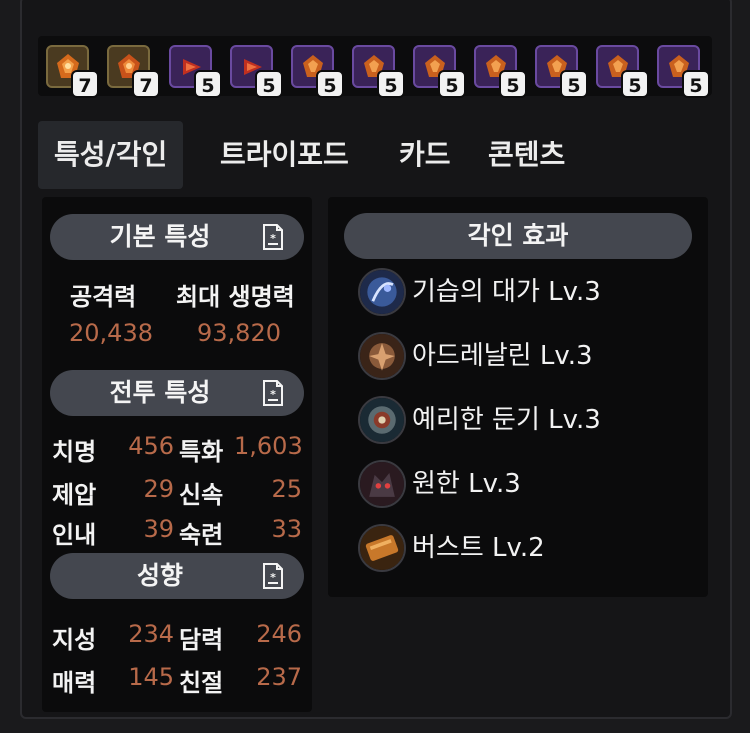  I want to click on engraving-label: 버스트 Lv.2, so click(478, 548).